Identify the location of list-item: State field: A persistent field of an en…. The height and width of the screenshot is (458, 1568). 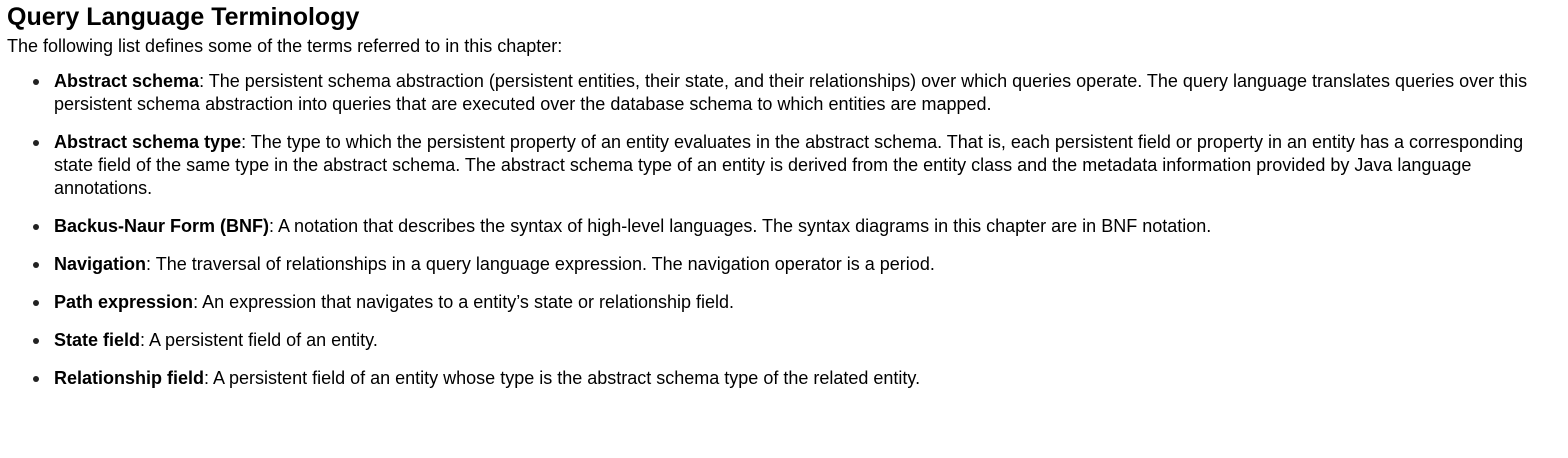
(783, 340).